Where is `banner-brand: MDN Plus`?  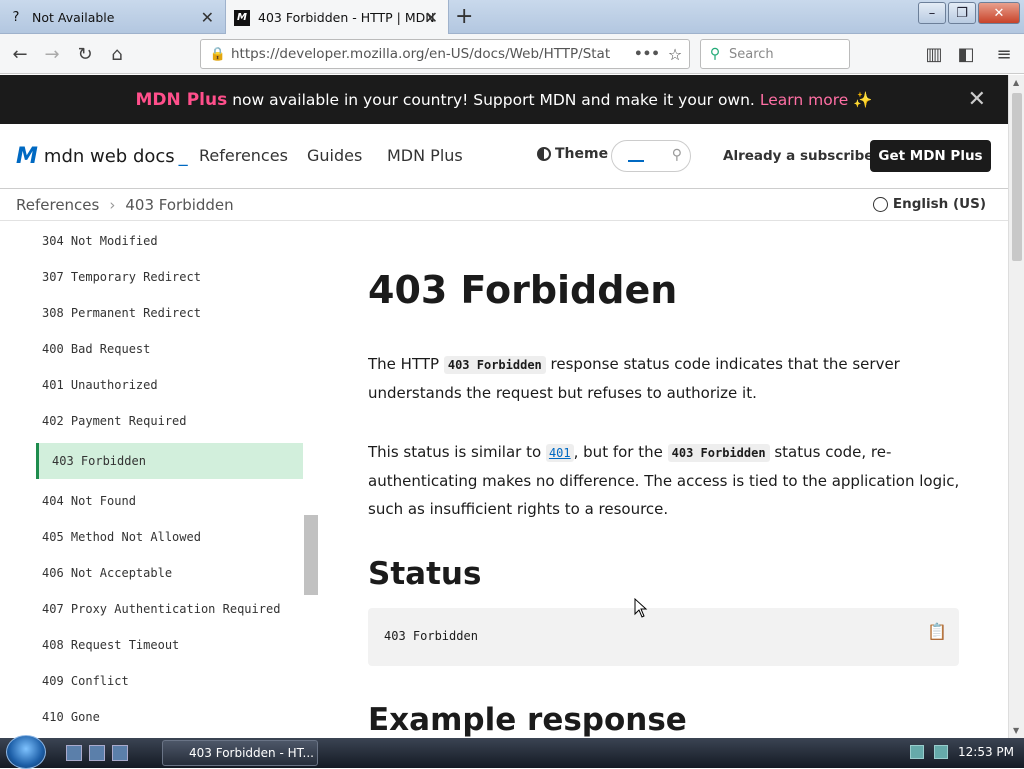 banner-brand: MDN Plus is located at coordinates (181, 99).